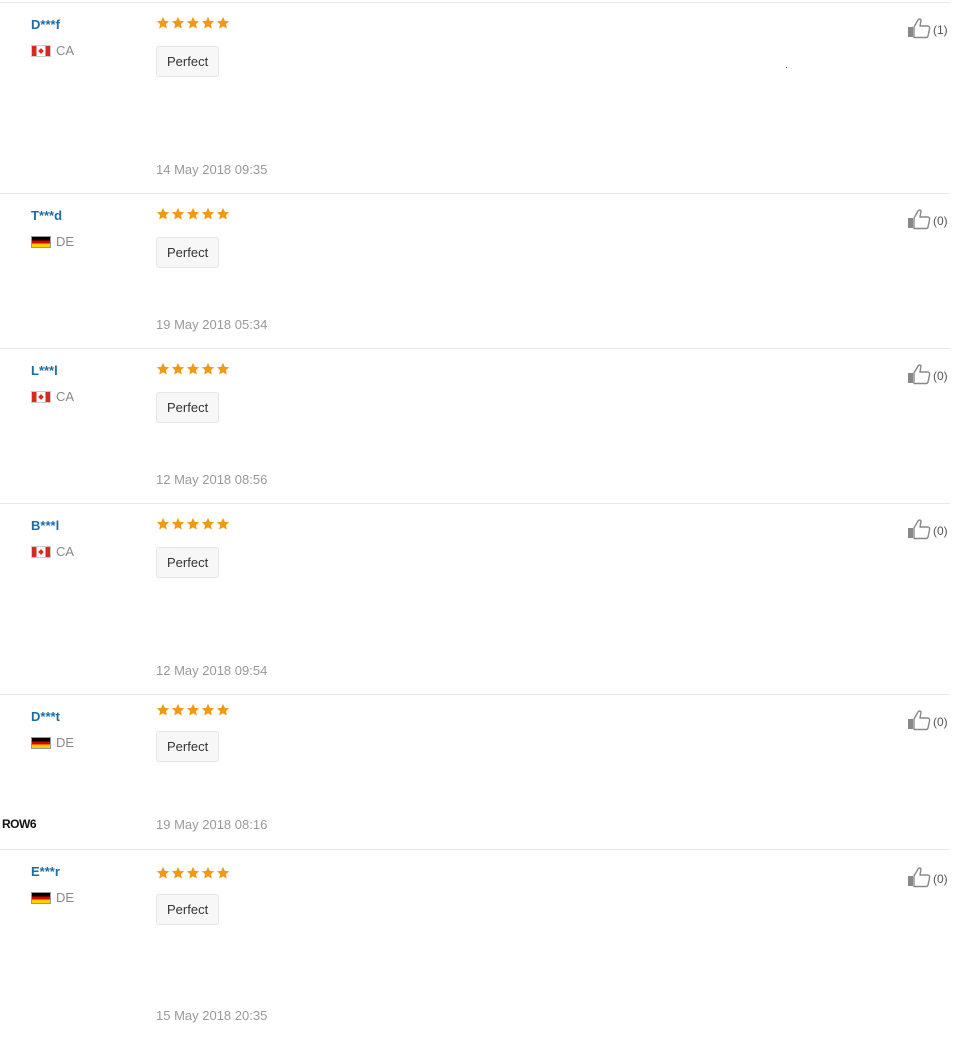 This screenshot has height=1039, width=977. What do you see at coordinates (44, 370) in the screenshot?
I see `reviewer-name-link: L***l` at bounding box center [44, 370].